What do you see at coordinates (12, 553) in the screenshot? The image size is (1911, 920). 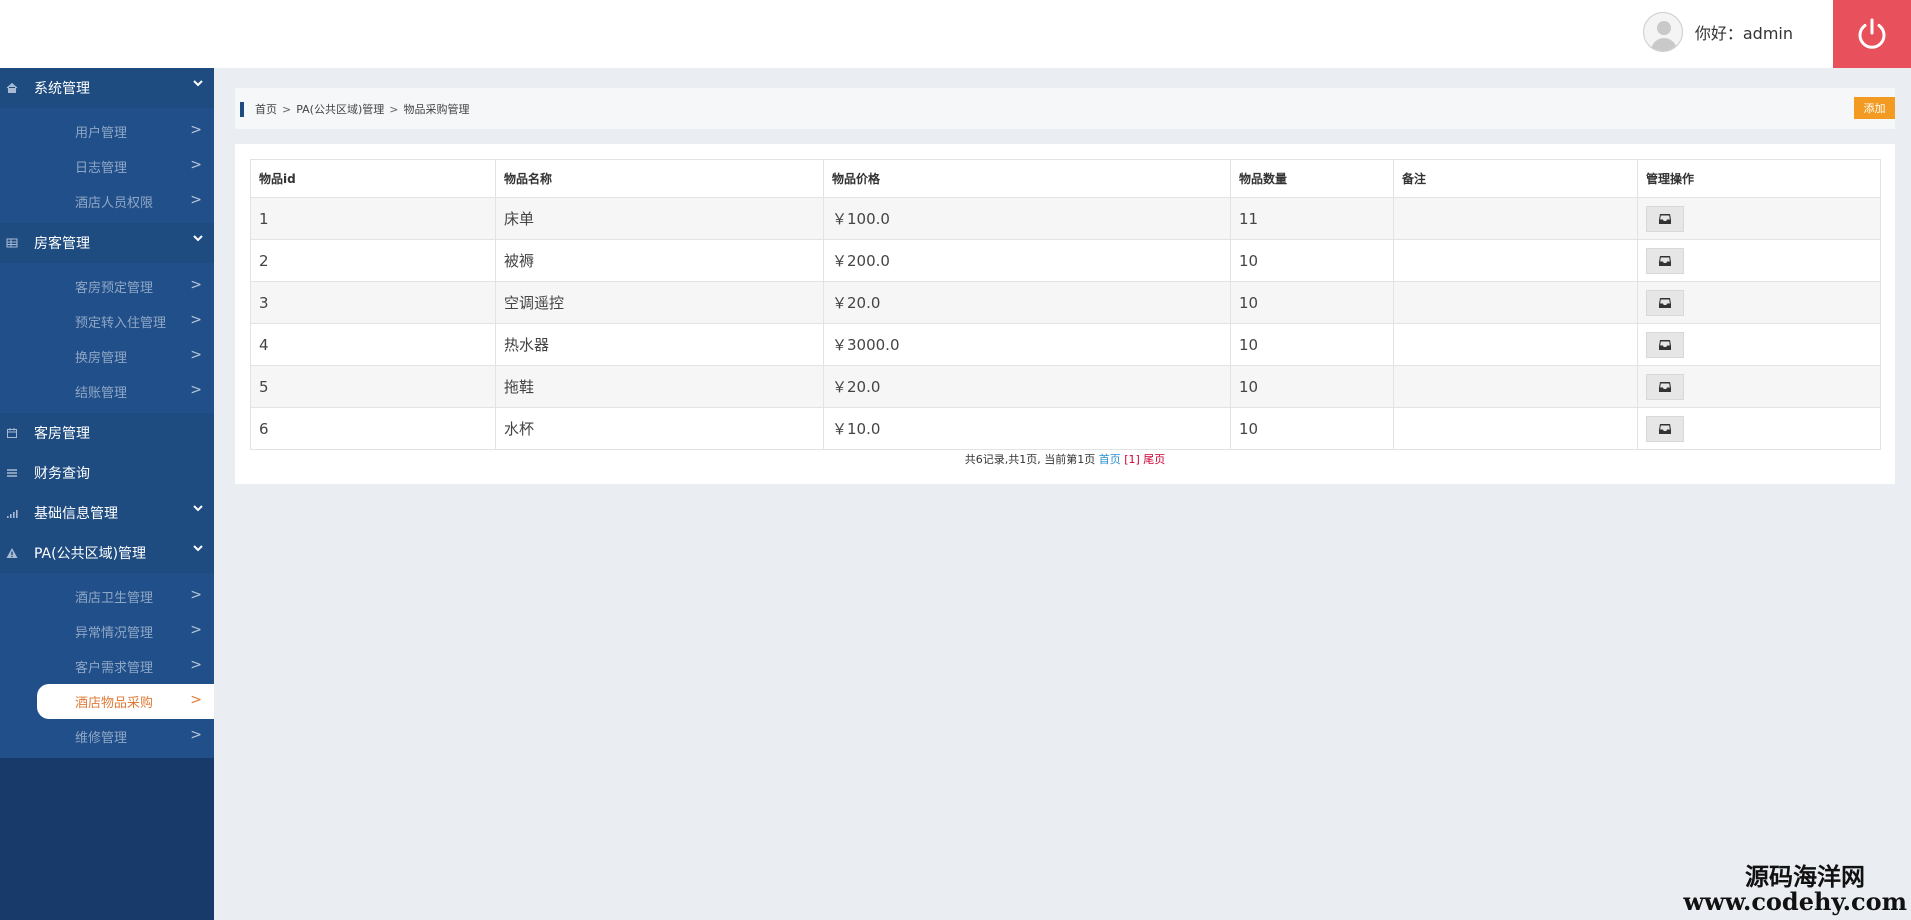 I see `warning-icon` at bounding box center [12, 553].